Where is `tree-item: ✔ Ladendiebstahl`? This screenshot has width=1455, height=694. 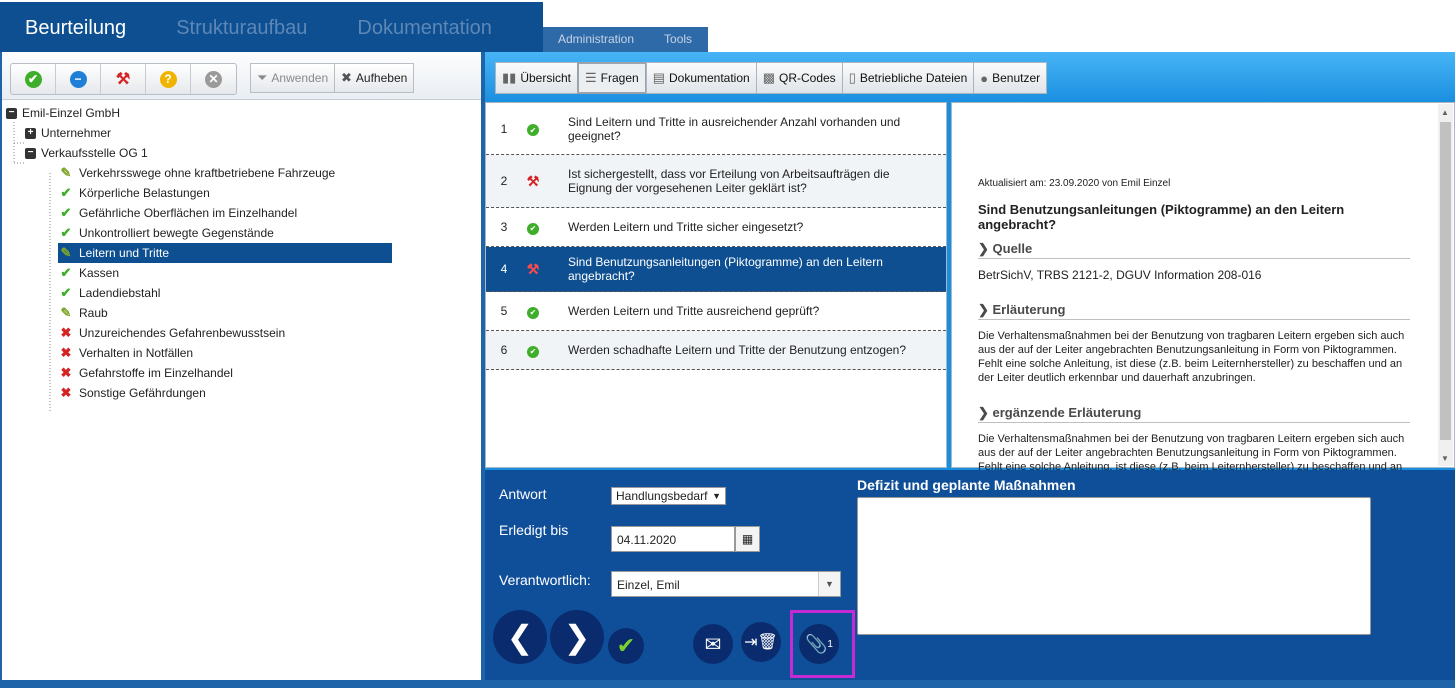 tree-item: ✔ Ladendiebstahl is located at coordinates (110, 293).